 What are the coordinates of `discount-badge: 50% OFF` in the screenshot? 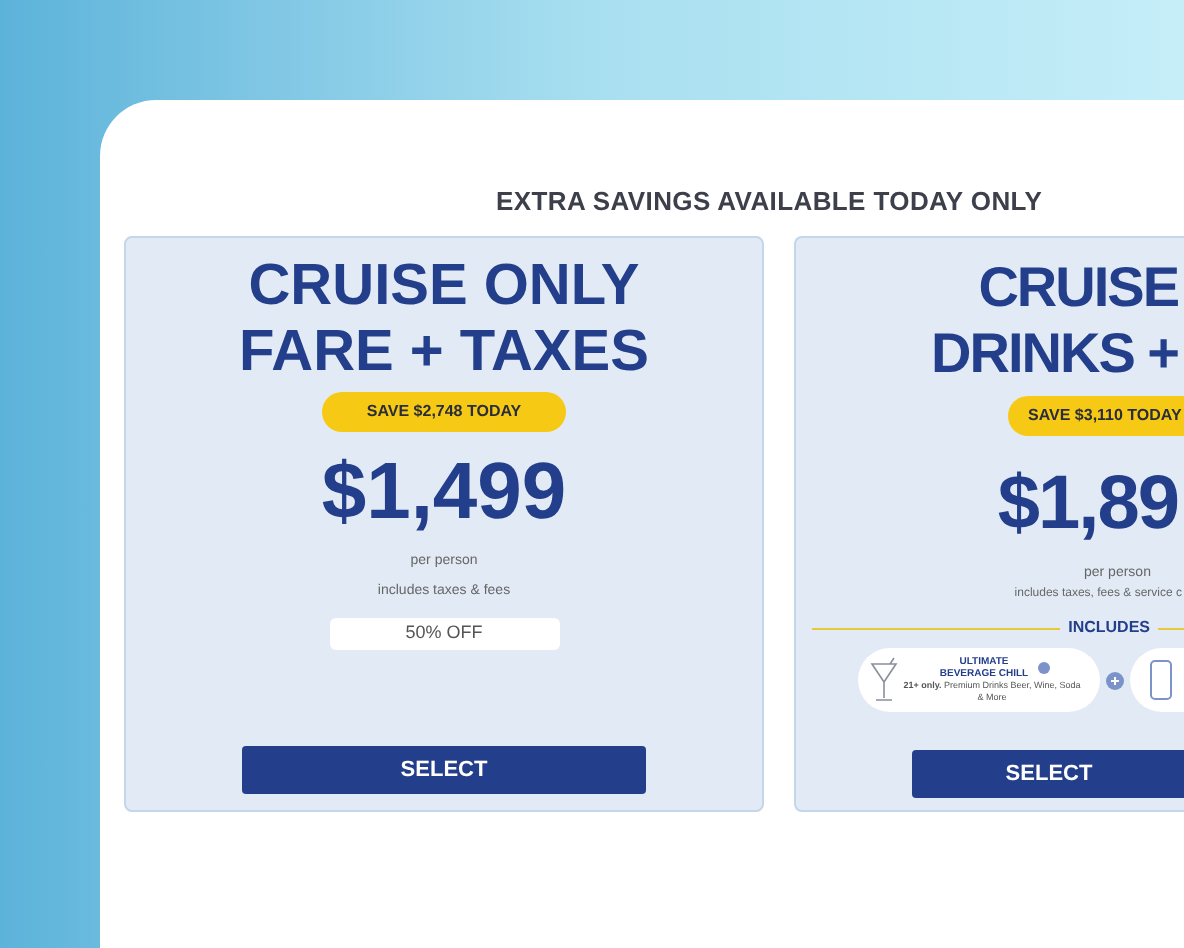 It's located at (444, 634).